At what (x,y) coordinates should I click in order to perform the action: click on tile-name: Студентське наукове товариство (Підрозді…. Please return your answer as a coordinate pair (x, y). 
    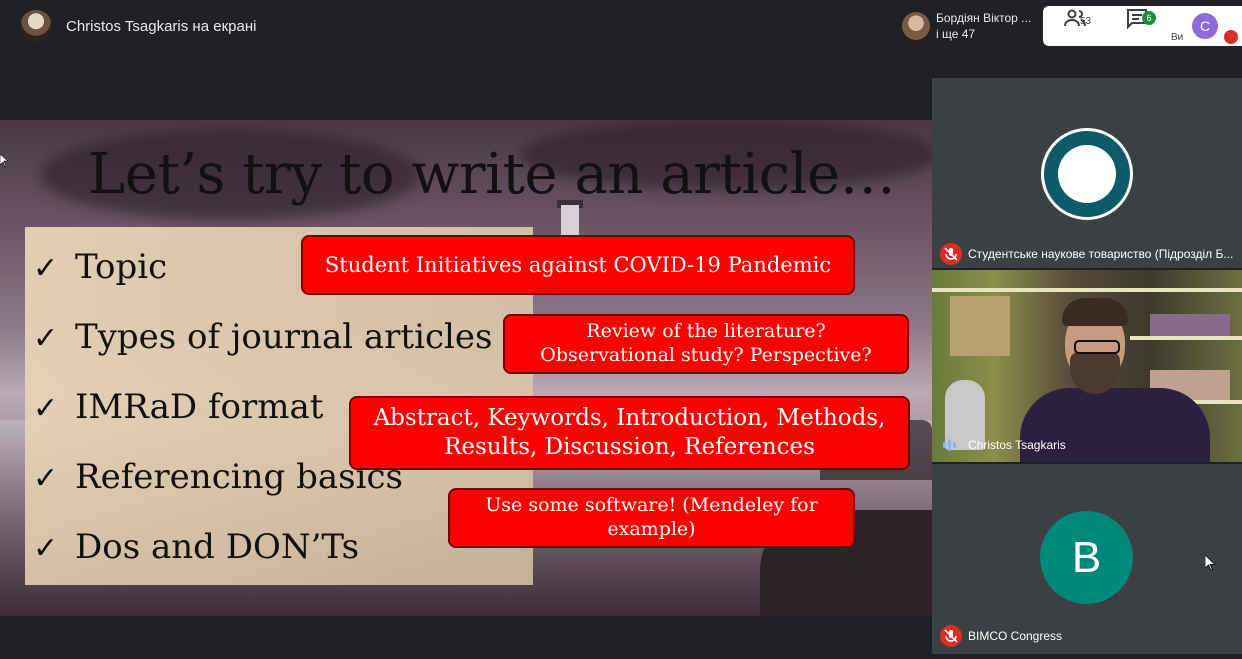
    Looking at the image, I should click on (1101, 254).